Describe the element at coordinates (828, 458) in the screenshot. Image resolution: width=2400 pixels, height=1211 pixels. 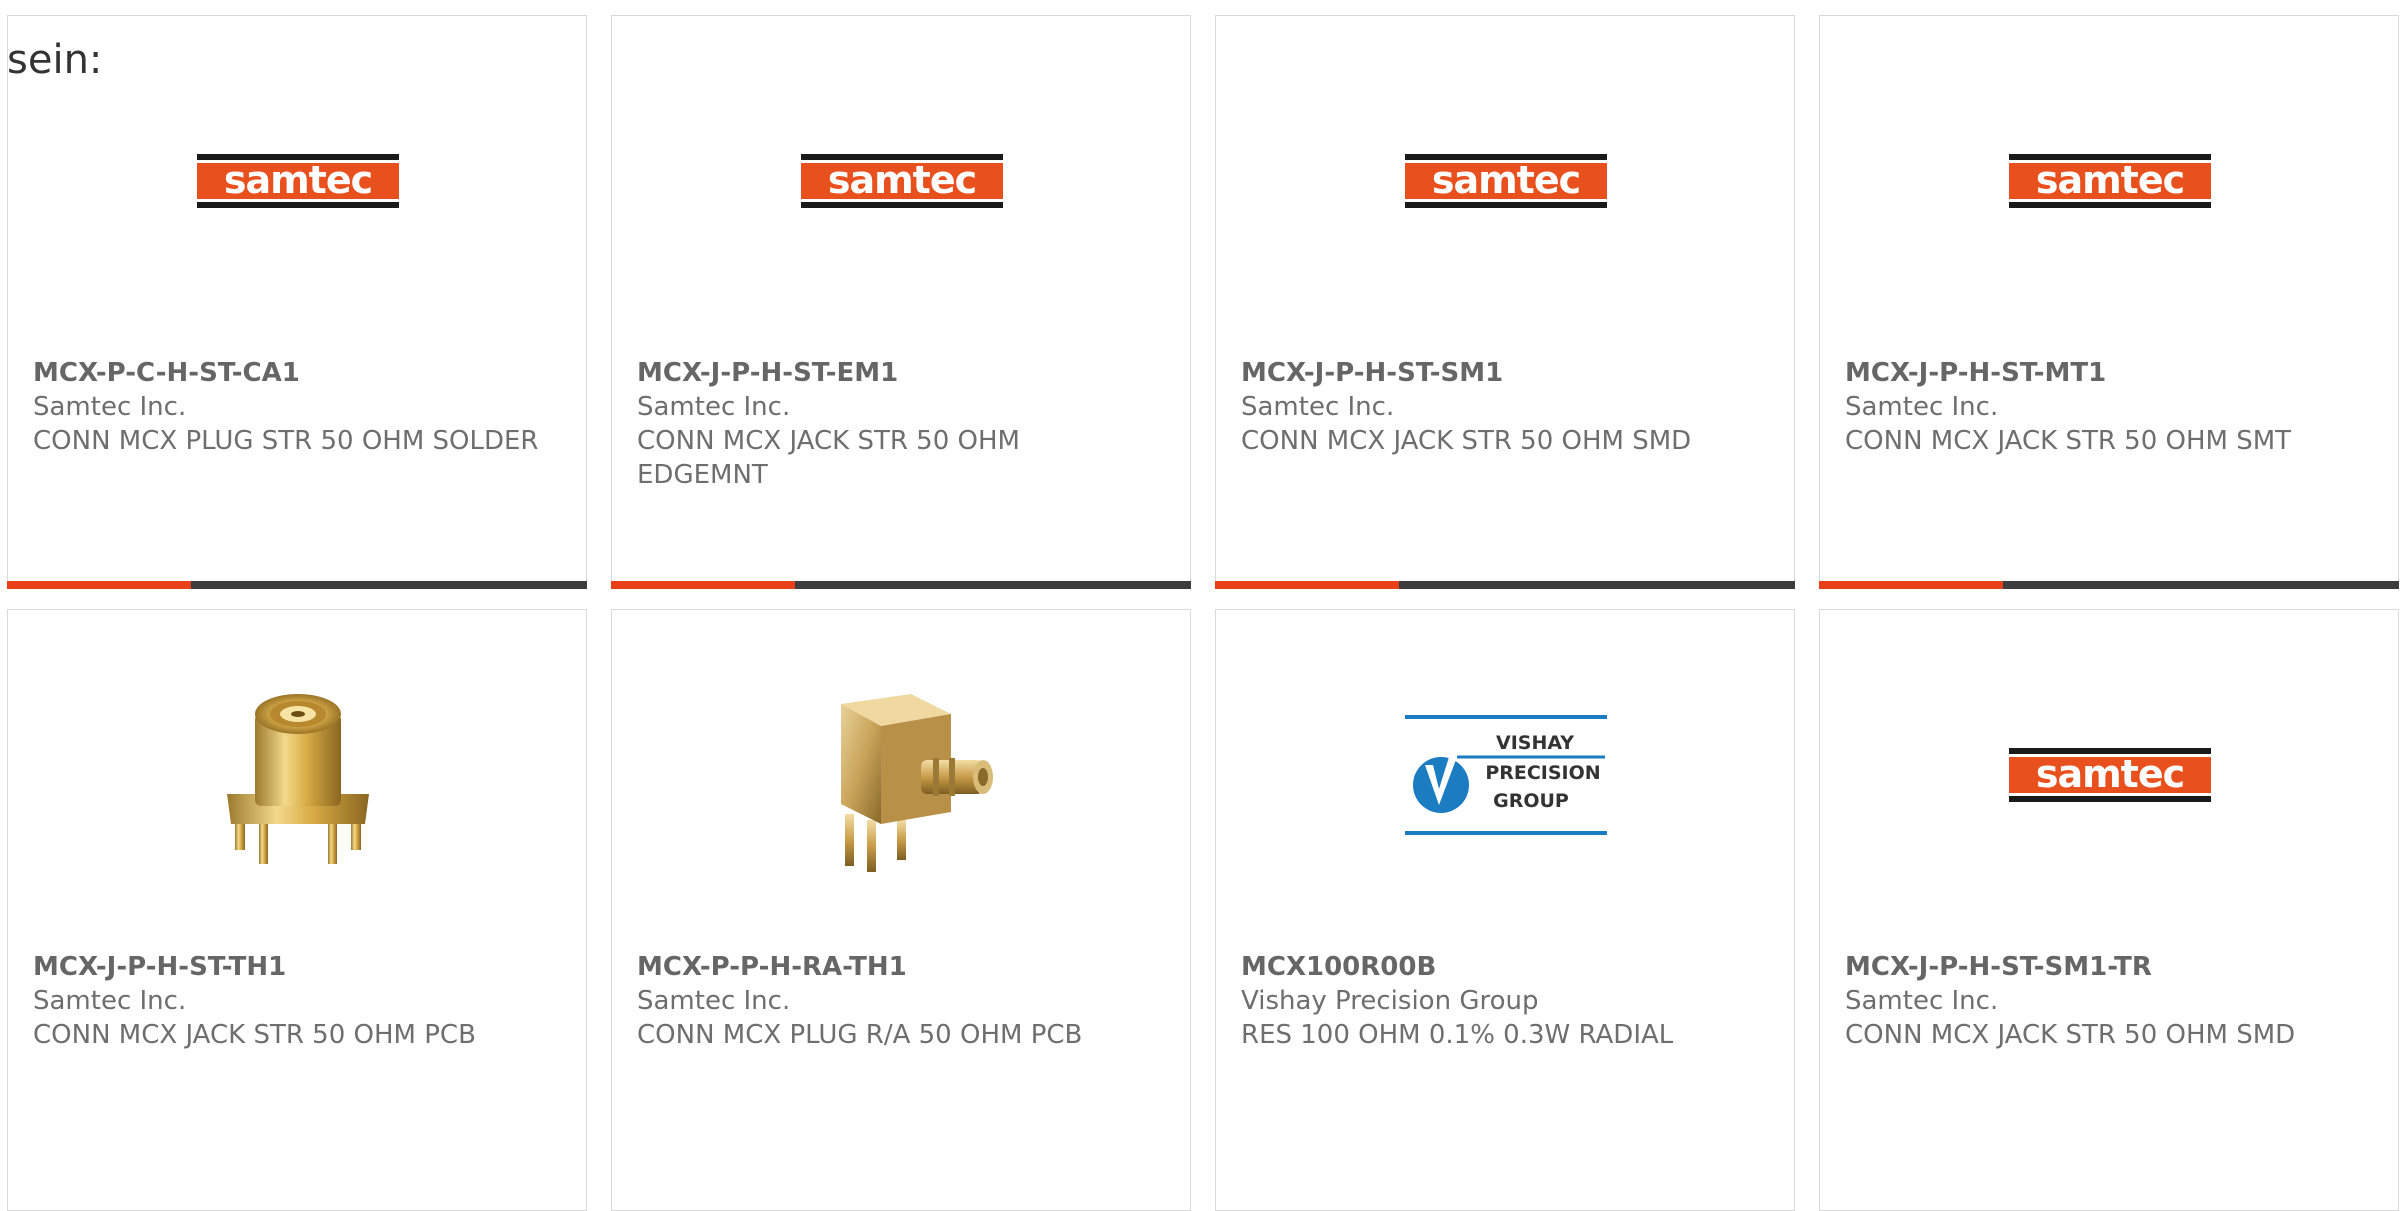
I see `description: CONN MCX JACK STR 50 OHM EDGEMNT` at that location.